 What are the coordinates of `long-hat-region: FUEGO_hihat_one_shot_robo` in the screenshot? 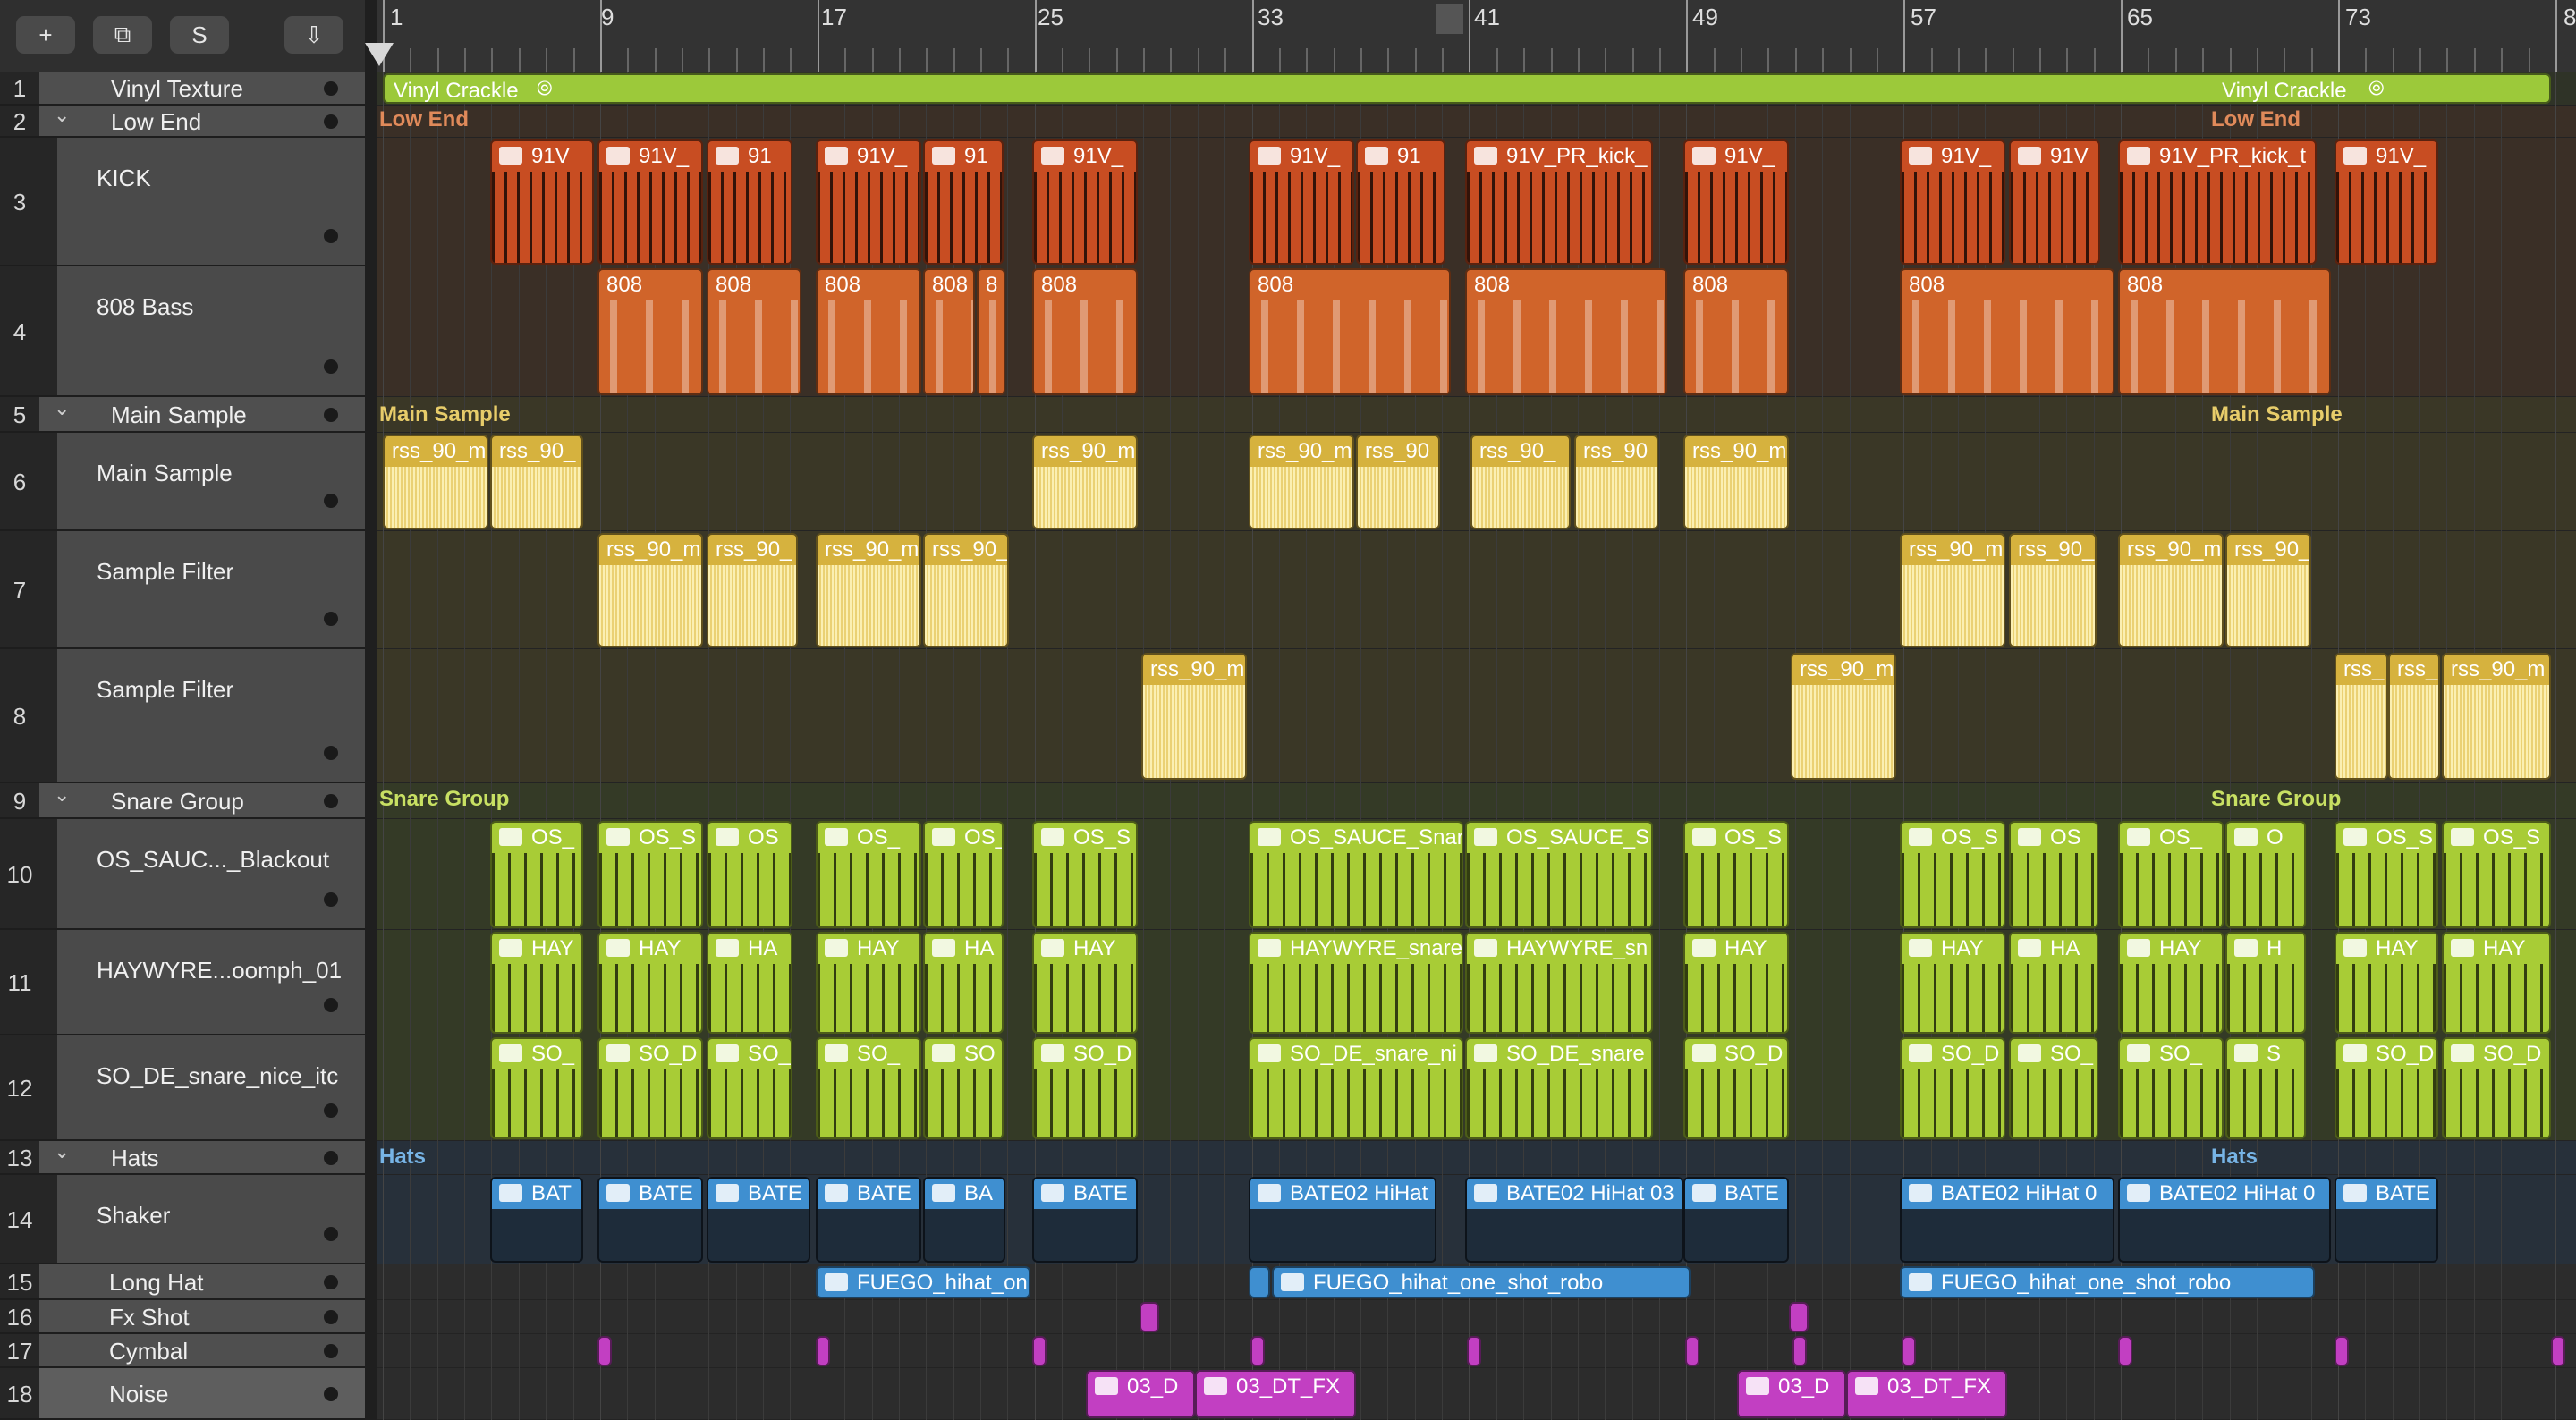 It's located at (2107, 1282).